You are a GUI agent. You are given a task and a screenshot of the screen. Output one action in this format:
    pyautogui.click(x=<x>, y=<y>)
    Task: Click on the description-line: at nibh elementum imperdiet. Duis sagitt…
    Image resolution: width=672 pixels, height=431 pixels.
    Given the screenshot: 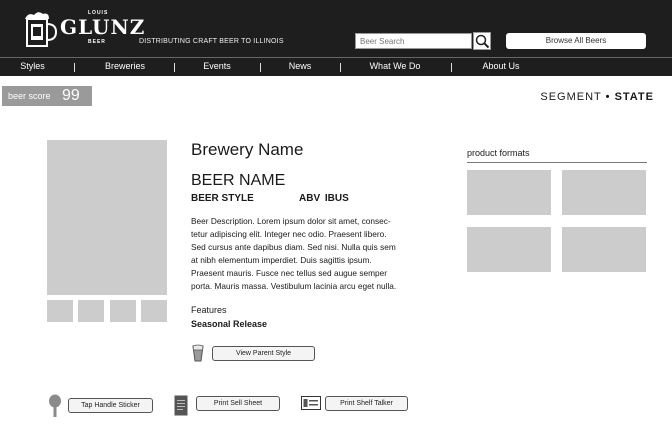 What is the action you would take?
    pyautogui.click(x=281, y=260)
    